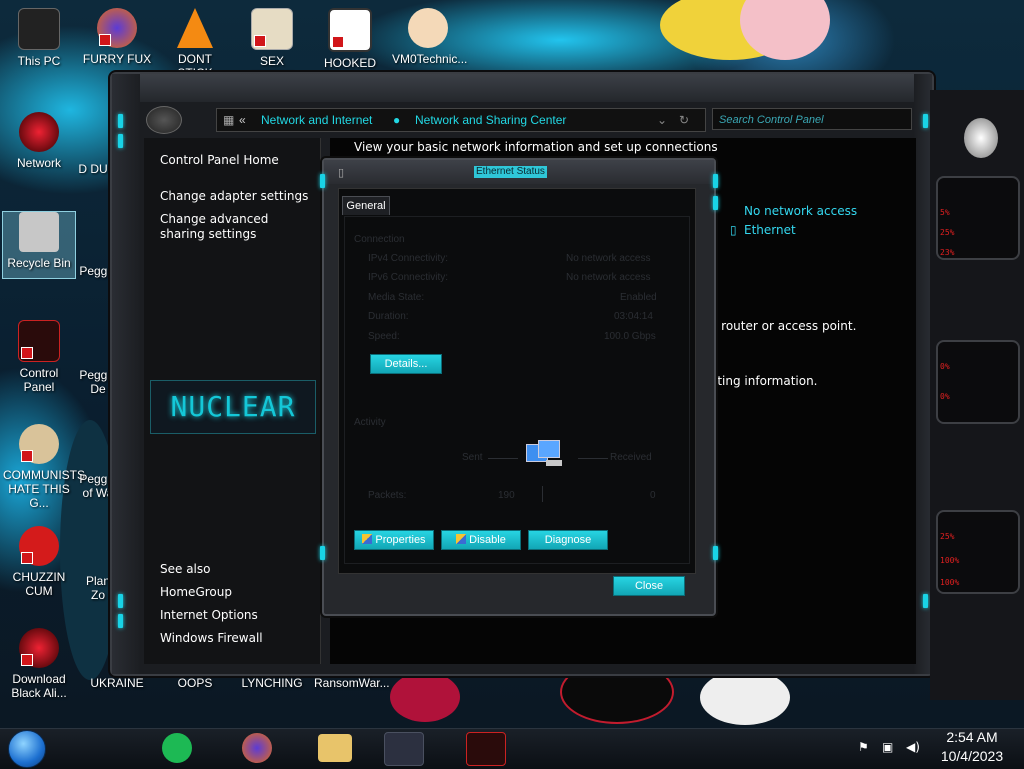  I want to click on wallpaper-shoe, so click(745, 697).